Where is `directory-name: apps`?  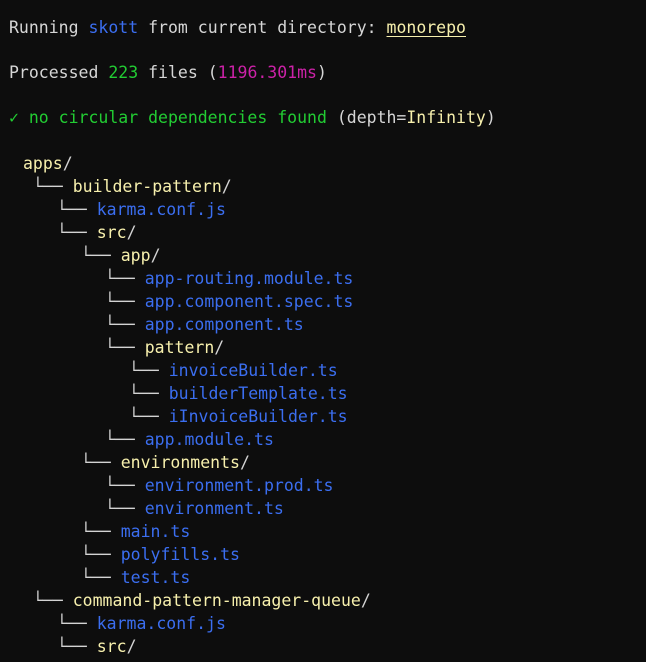 directory-name: apps is located at coordinates (43, 163).